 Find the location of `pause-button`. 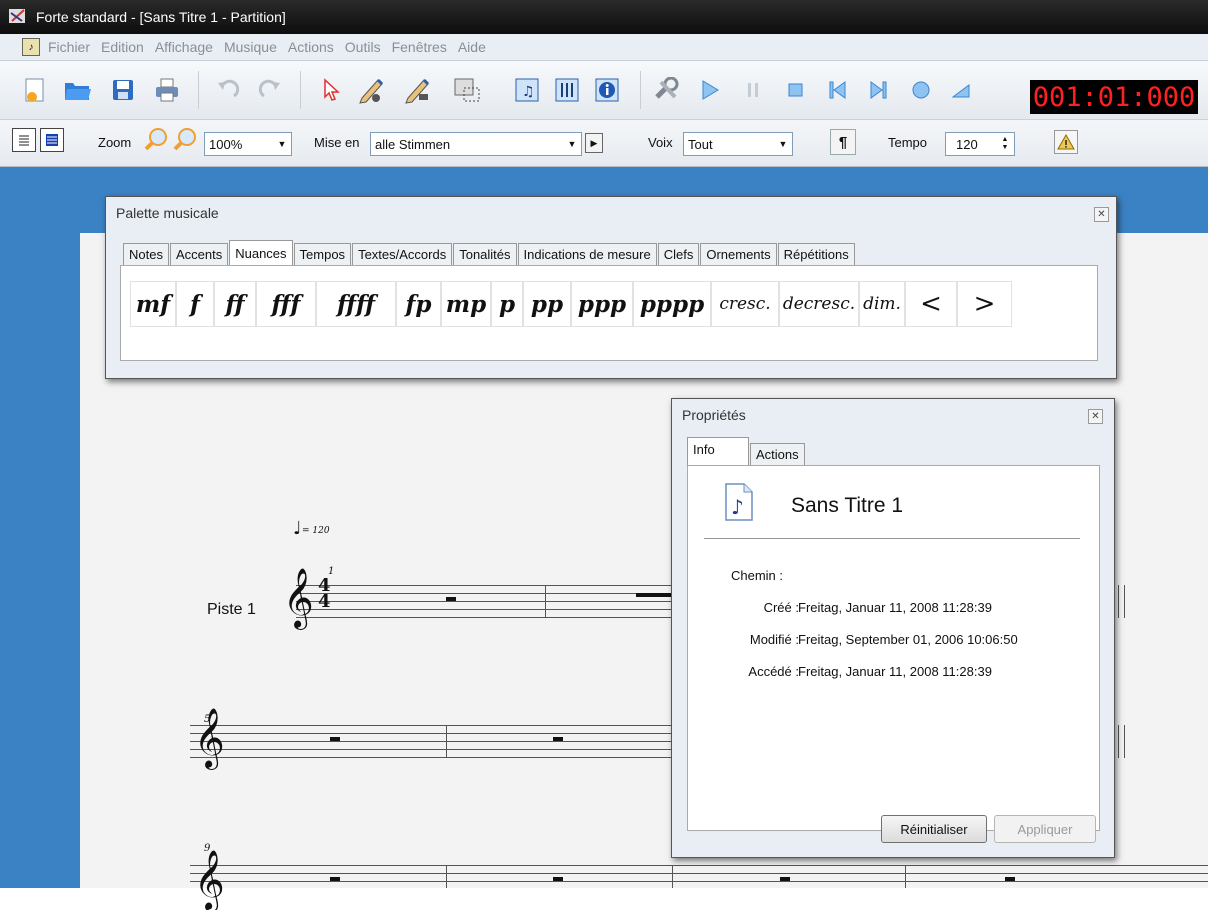

pause-button is located at coordinates (753, 90).